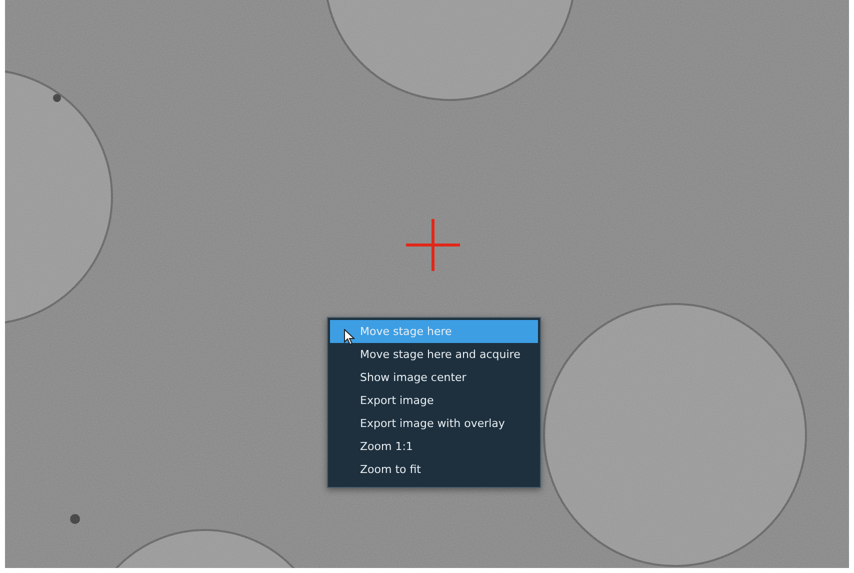 This screenshot has width=854, height=573. I want to click on menu-item: Zoom 1:1, so click(434, 446).